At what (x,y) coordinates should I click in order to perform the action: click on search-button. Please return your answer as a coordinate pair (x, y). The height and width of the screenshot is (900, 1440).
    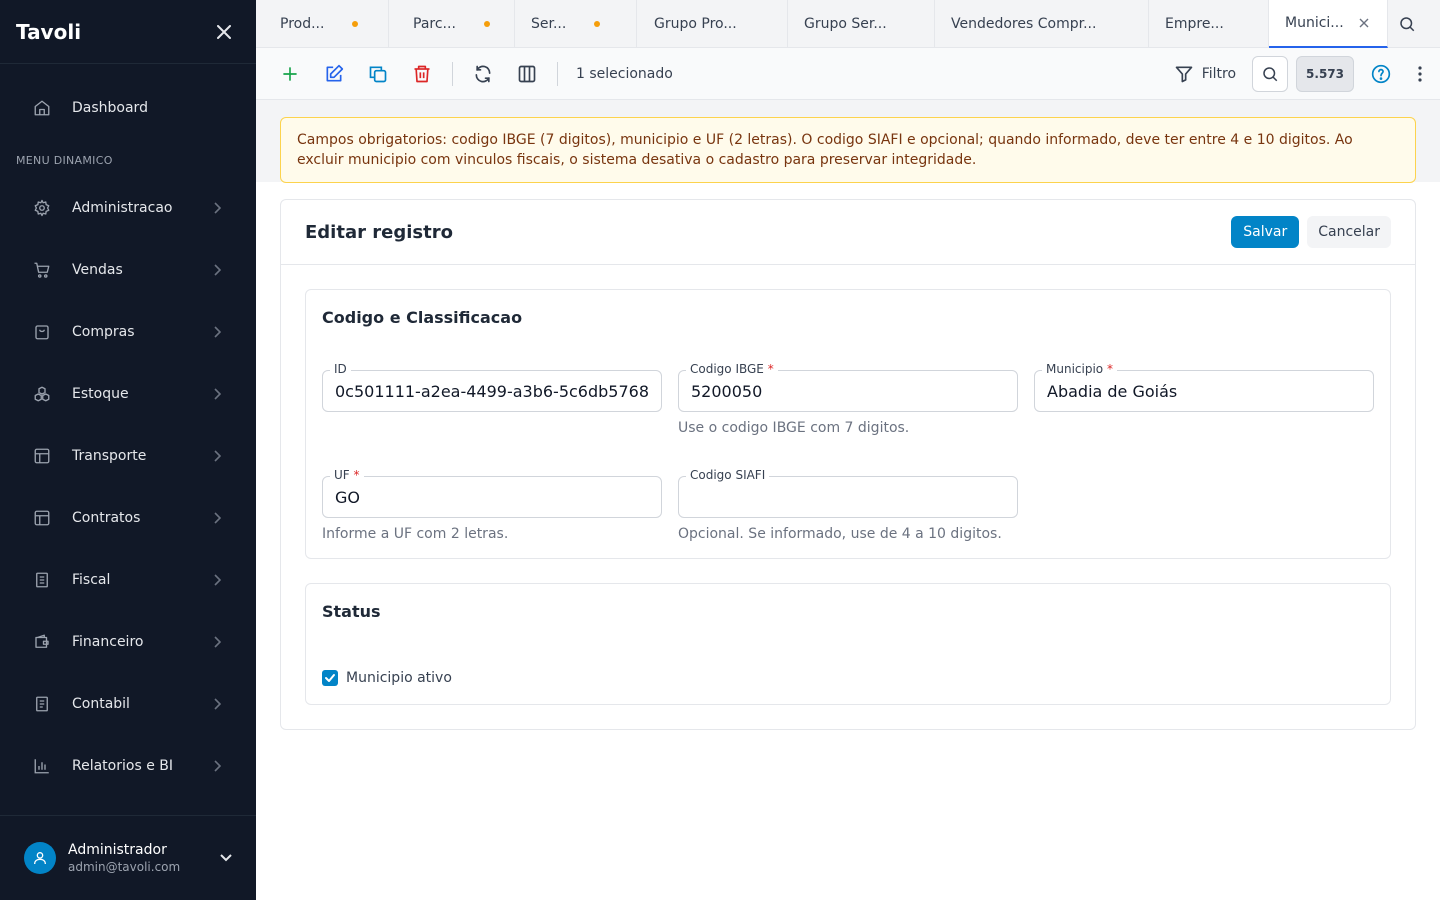
    Looking at the image, I should click on (1270, 73).